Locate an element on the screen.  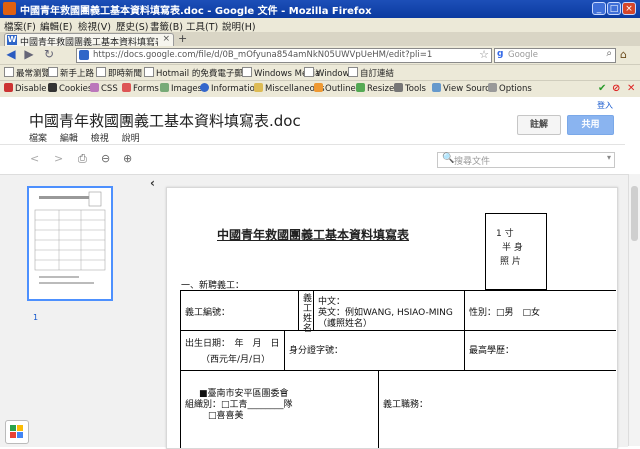
tab-active-document: W 中國青年救國團義工基本資料填寫表.do... × is located at coordinates (89, 40).